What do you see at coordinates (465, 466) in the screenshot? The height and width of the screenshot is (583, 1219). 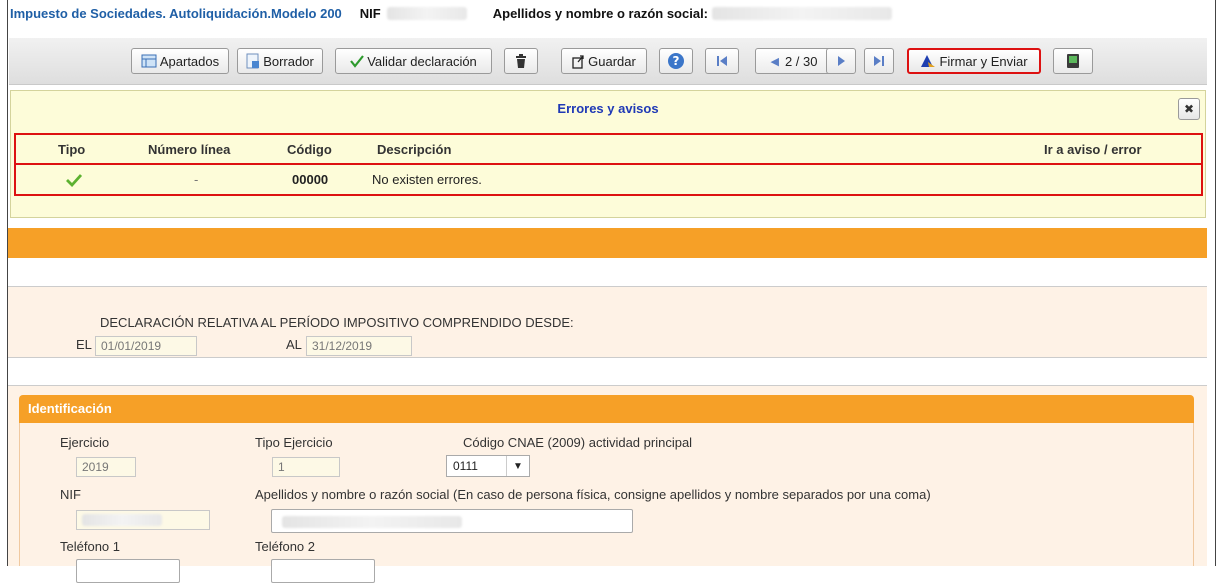 I see `cnae-select-value: 0111` at bounding box center [465, 466].